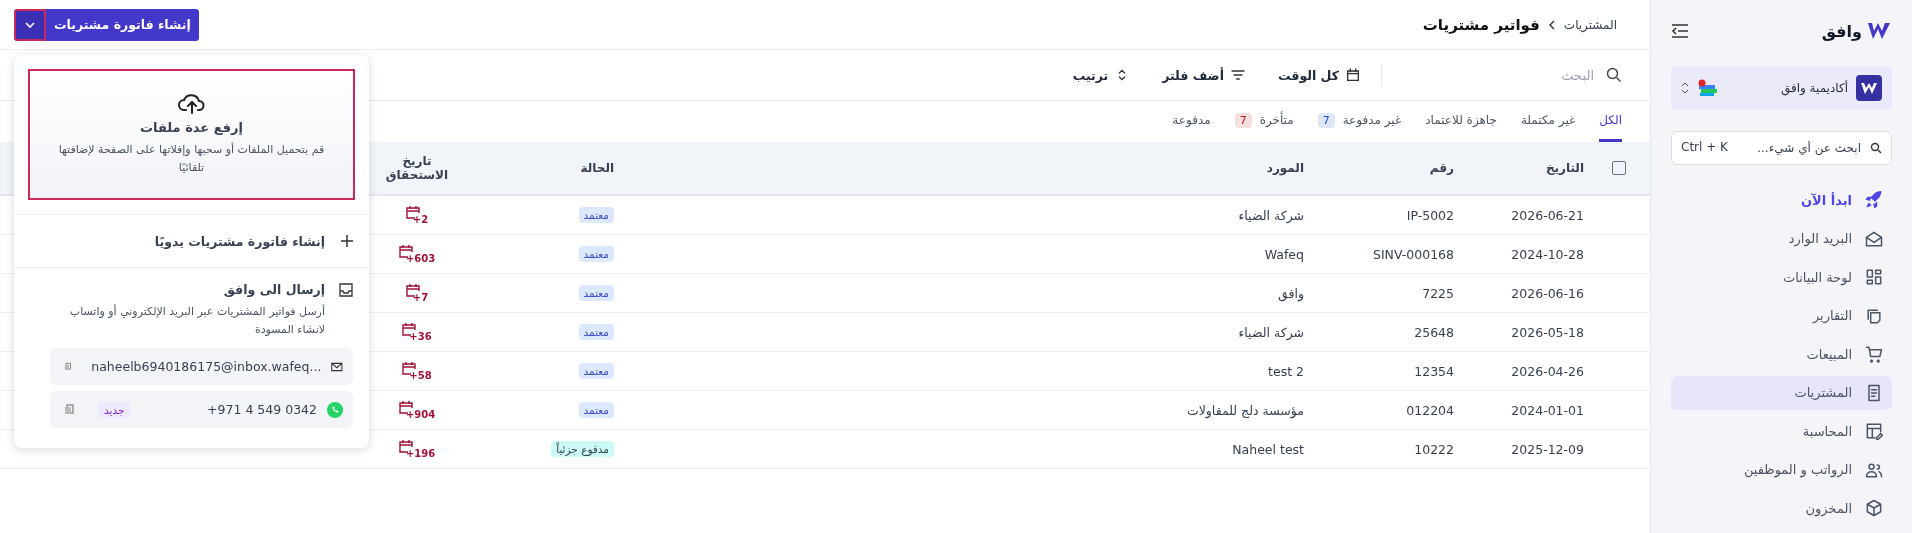  I want to click on table-cell: 2024-10-28, so click(1547, 254).